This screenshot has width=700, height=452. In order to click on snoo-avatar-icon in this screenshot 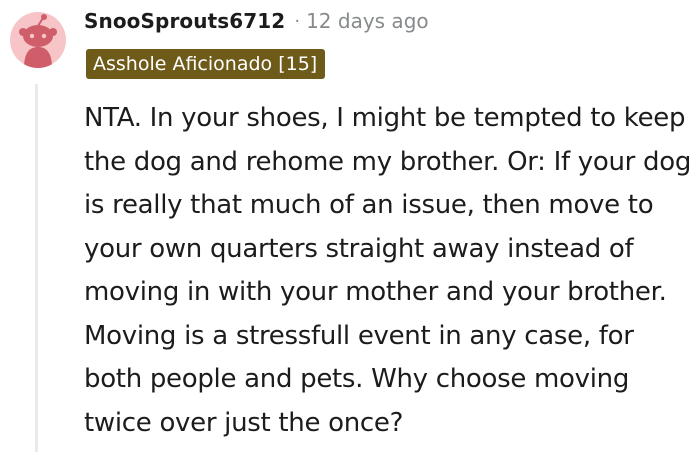, I will do `click(38, 40)`.